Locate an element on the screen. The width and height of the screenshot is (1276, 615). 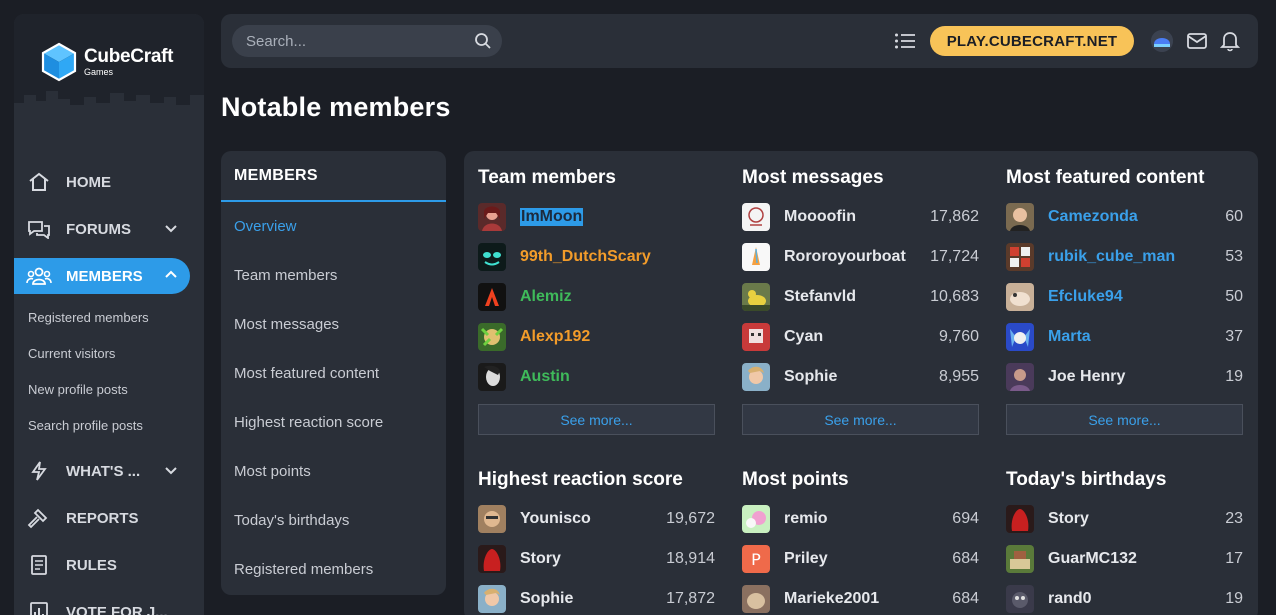
list-item: Marieke2001 684 is located at coordinates (860, 597).